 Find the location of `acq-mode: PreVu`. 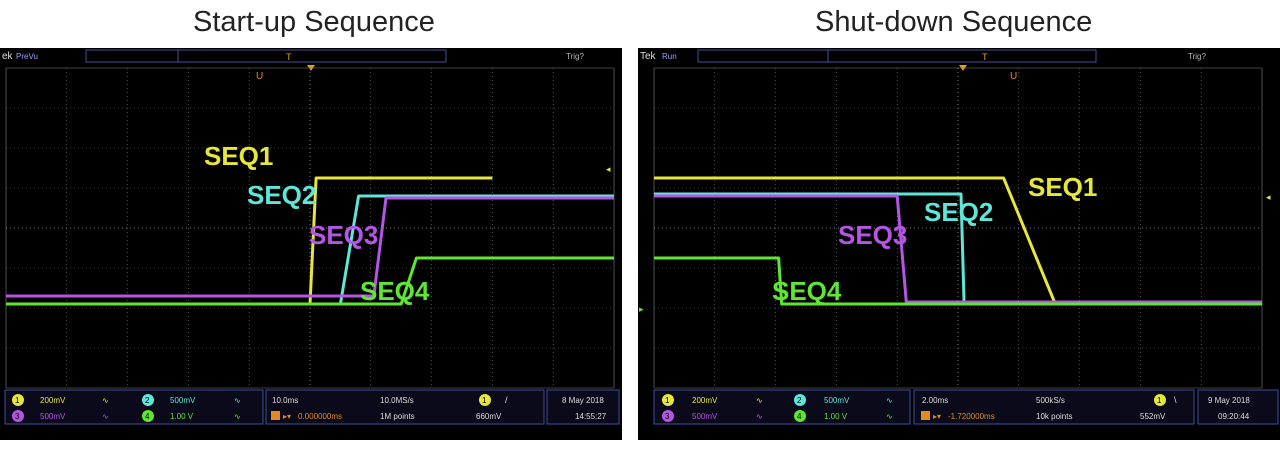

acq-mode: PreVu is located at coordinates (27, 56).